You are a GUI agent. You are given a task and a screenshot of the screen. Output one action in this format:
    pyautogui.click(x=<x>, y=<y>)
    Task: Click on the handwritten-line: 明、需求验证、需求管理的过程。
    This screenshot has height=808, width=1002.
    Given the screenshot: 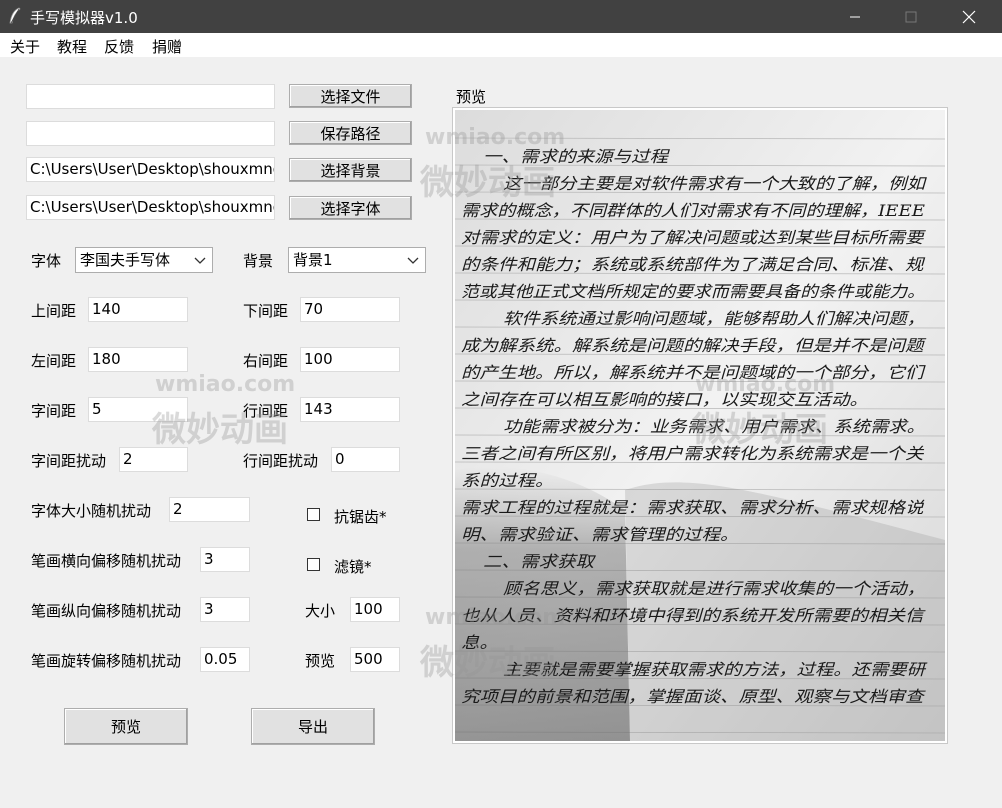 What is the action you would take?
    pyautogui.click(x=600, y=534)
    